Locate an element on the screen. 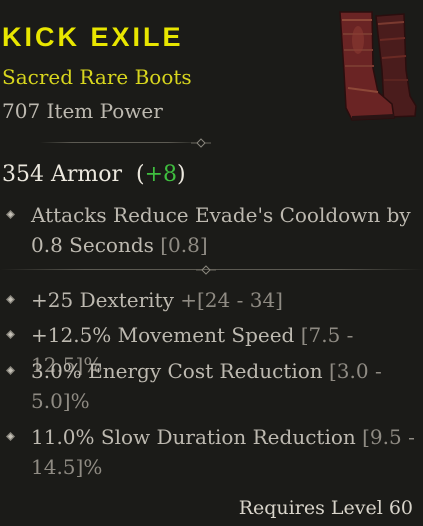 Image resolution: width=423 pixels, height=526 pixels. affix-text: 3.0% Energy Cost Reduction is located at coordinates (177, 371).